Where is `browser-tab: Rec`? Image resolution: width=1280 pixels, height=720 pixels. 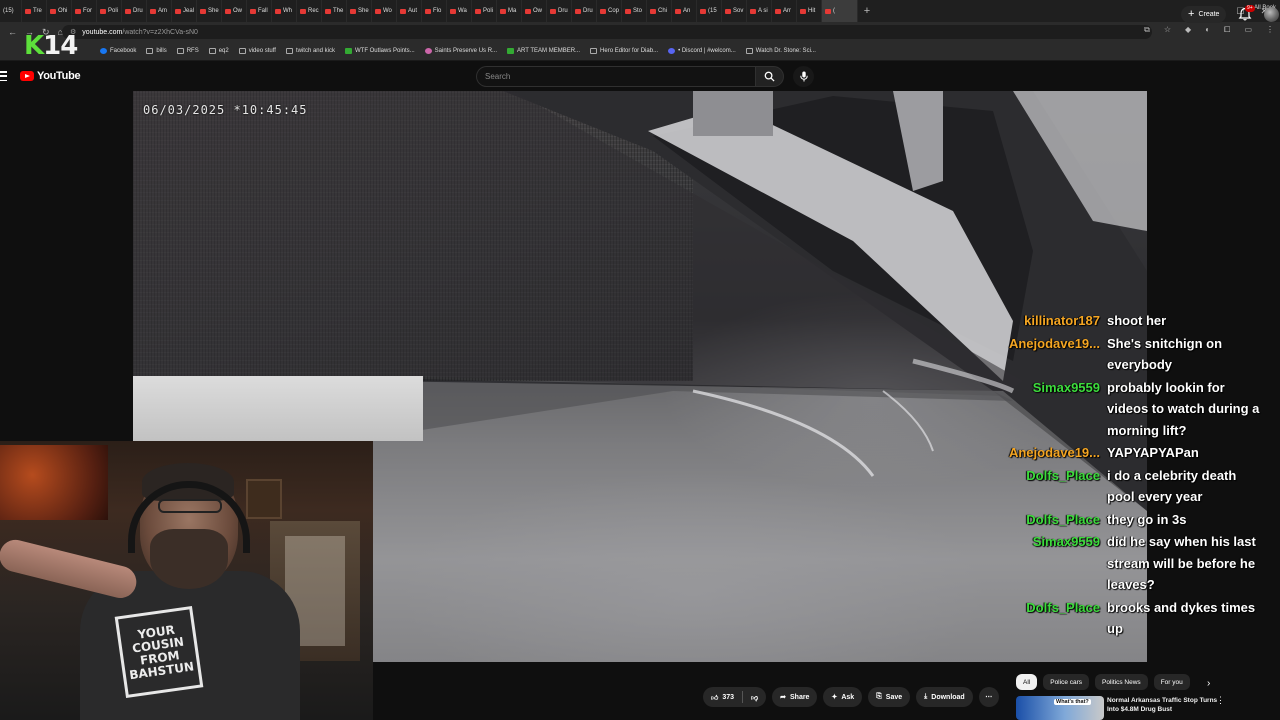
browser-tab: Rec is located at coordinates (309, 11).